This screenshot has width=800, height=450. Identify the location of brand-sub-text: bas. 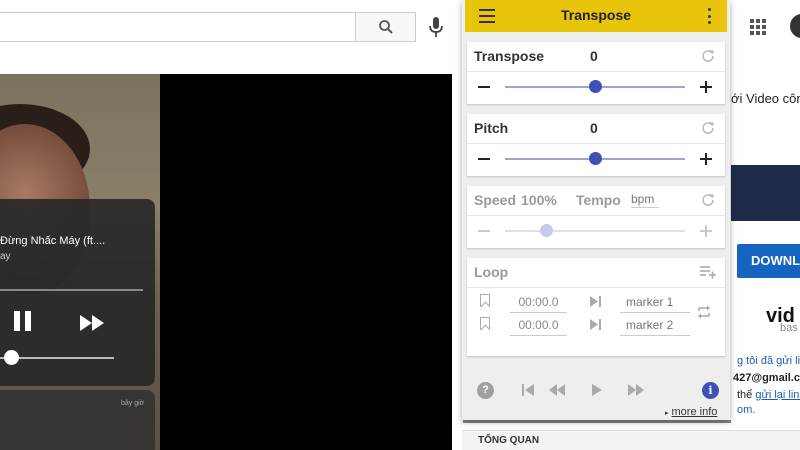
(789, 328).